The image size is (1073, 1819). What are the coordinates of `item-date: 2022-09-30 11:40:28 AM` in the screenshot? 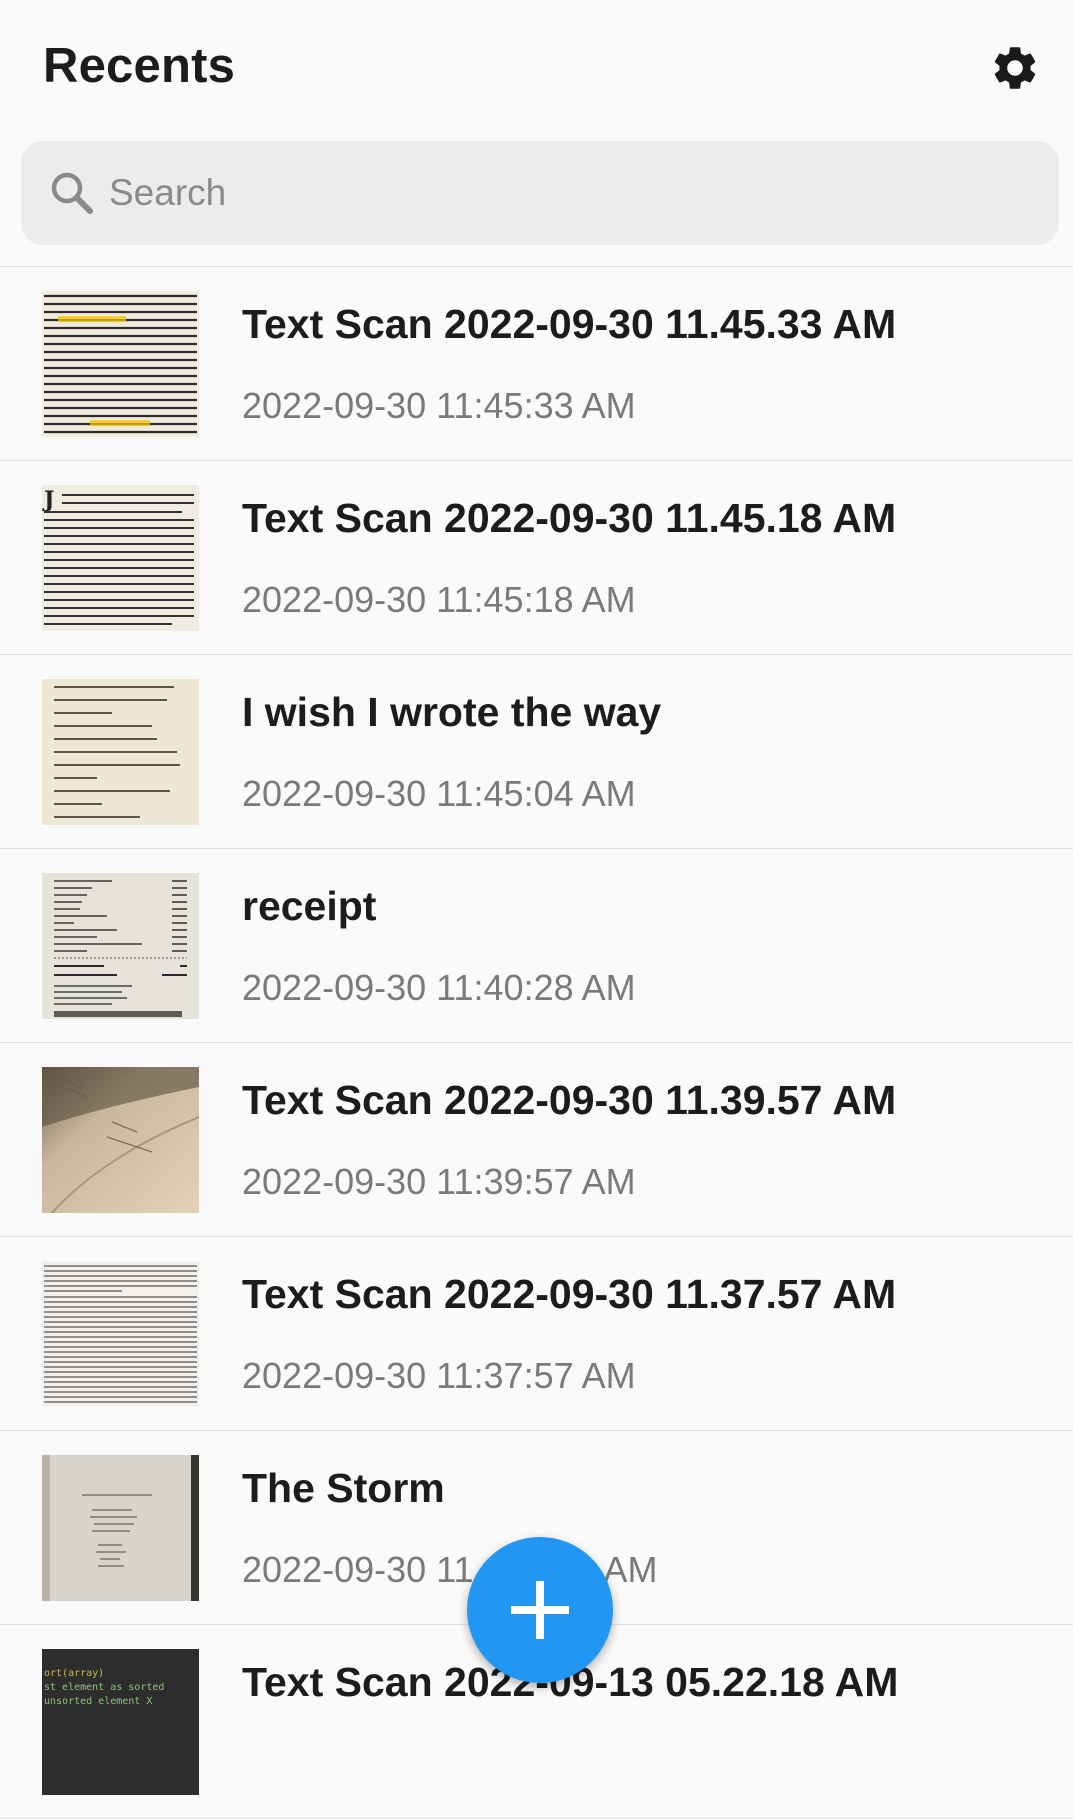 It's located at (439, 987).